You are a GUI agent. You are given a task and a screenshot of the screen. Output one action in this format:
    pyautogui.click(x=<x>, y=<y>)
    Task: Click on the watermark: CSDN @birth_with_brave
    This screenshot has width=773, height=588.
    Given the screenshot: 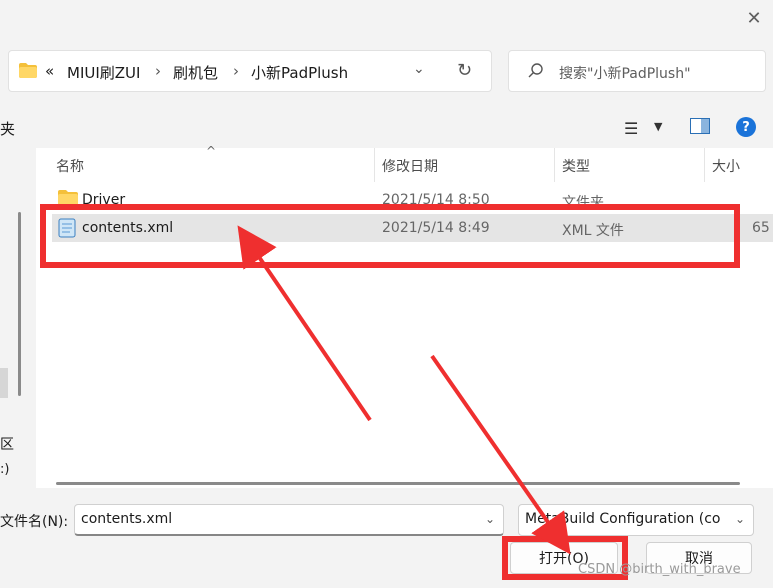 What is the action you would take?
    pyautogui.click(x=659, y=569)
    